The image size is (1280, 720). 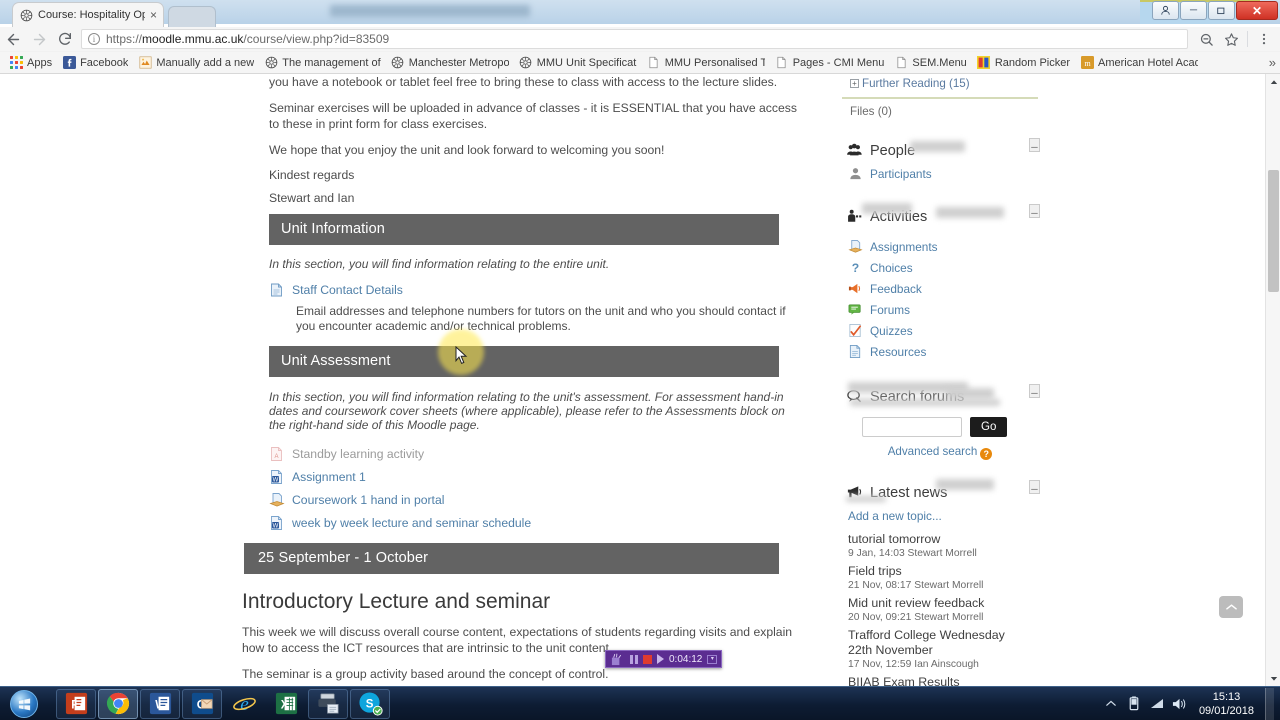 What do you see at coordinates (1206, 39) in the screenshot?
I see `zoom-out-icon` at bounding box center [1206, 39].